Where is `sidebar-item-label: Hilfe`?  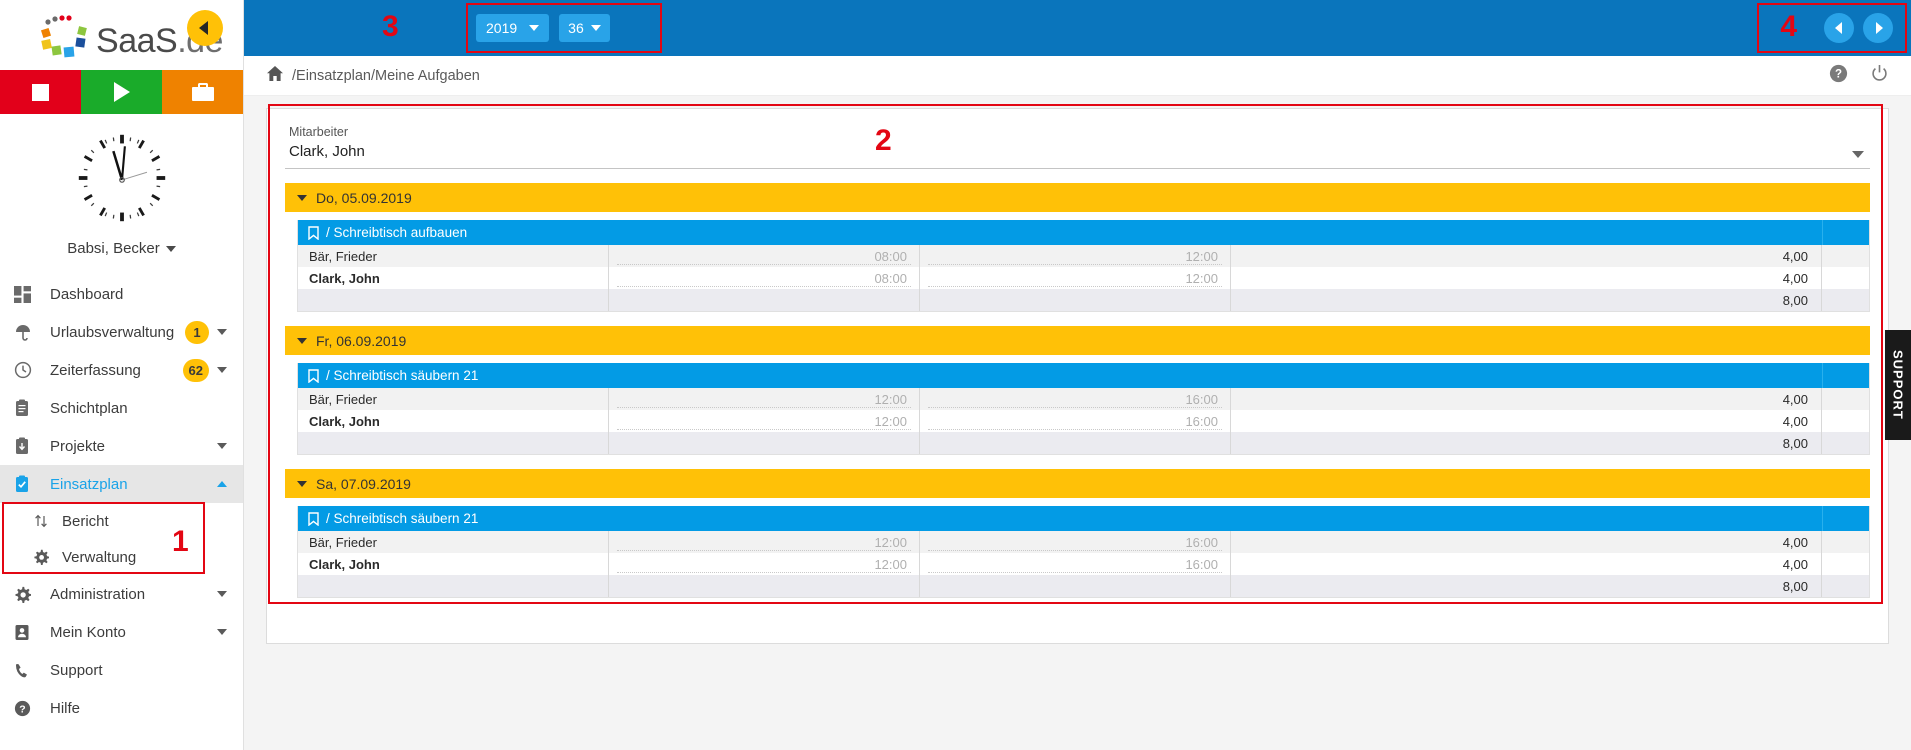 sidebar-item-label: Hilfe is located at coordinates (65, 708).